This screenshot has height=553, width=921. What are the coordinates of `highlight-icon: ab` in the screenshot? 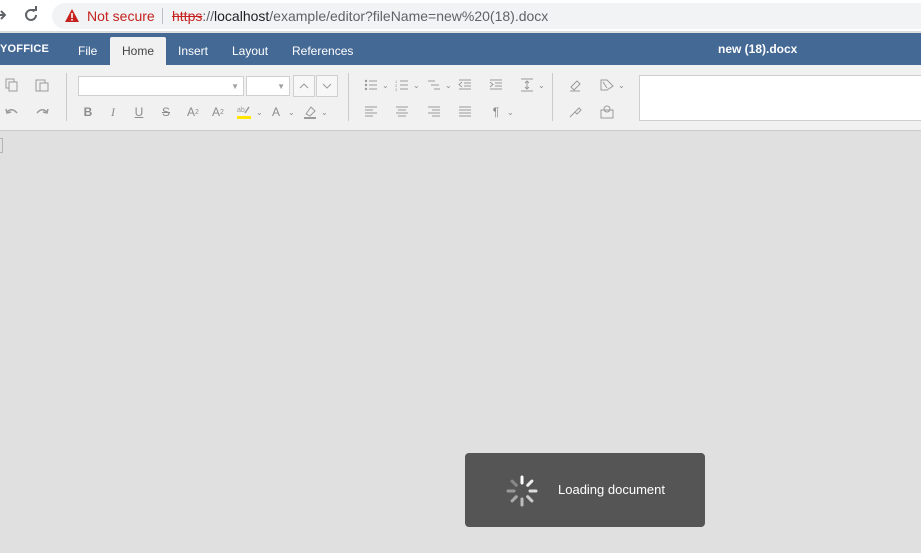 It's located at (244, 112).